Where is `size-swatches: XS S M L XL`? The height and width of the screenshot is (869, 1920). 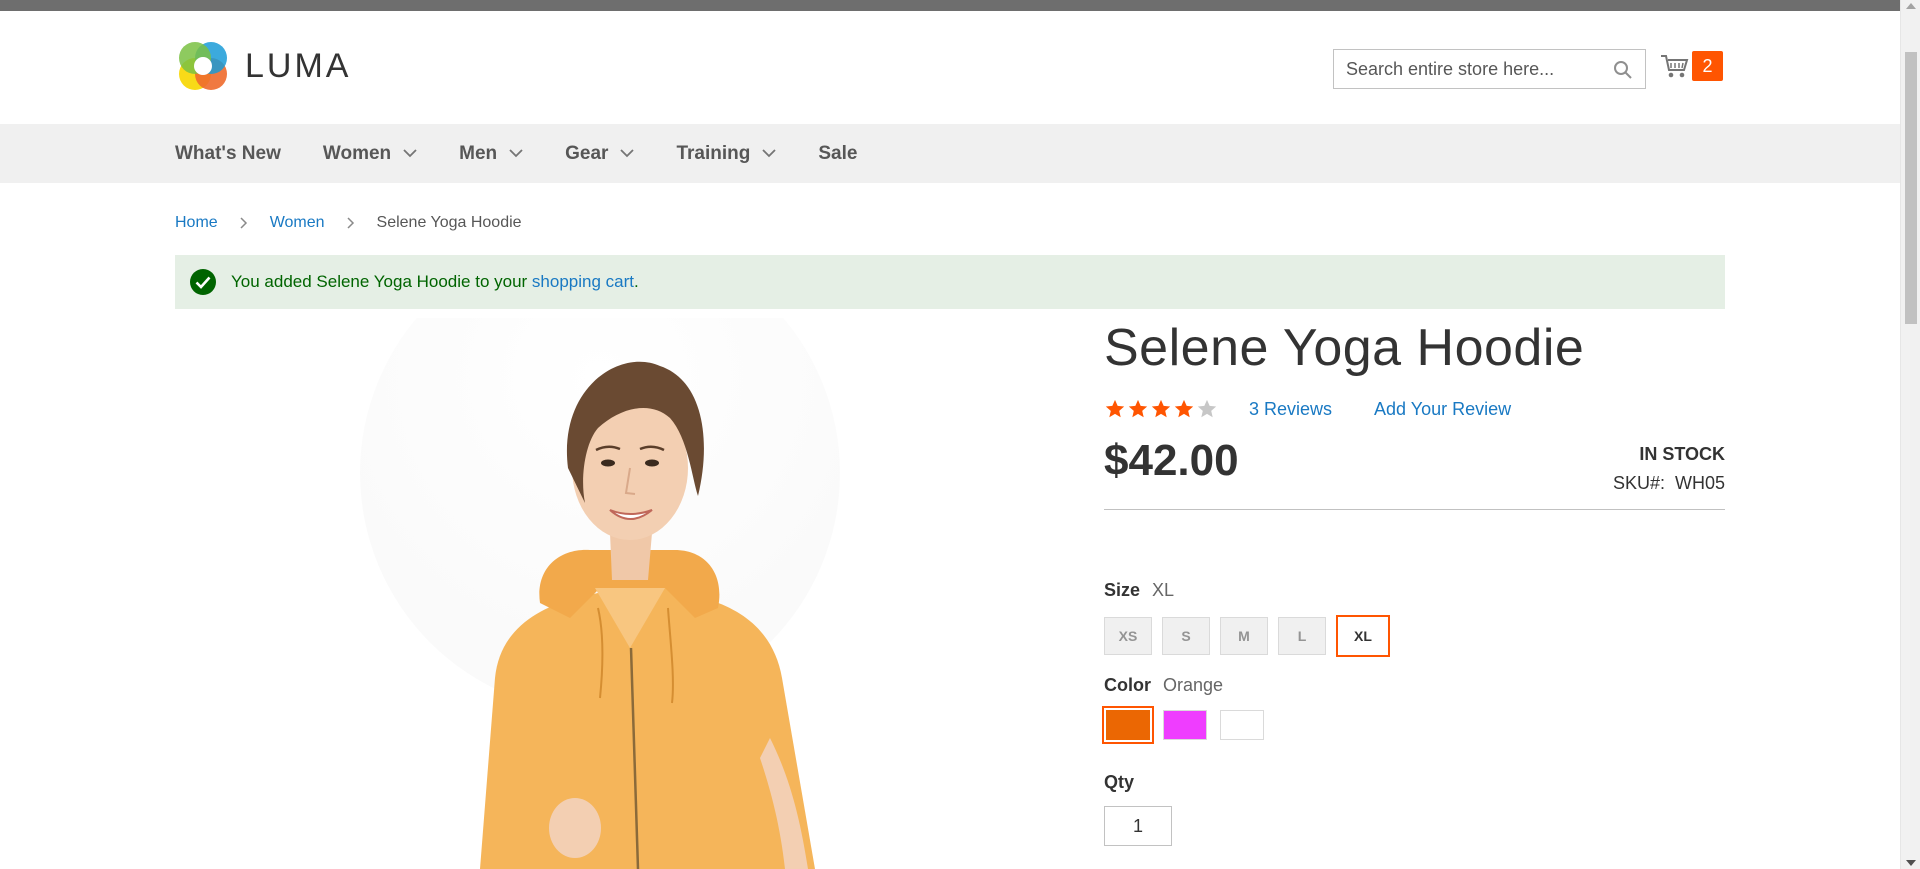
size-swatches: XS S M L XL is located at coordinates (1252, 636).